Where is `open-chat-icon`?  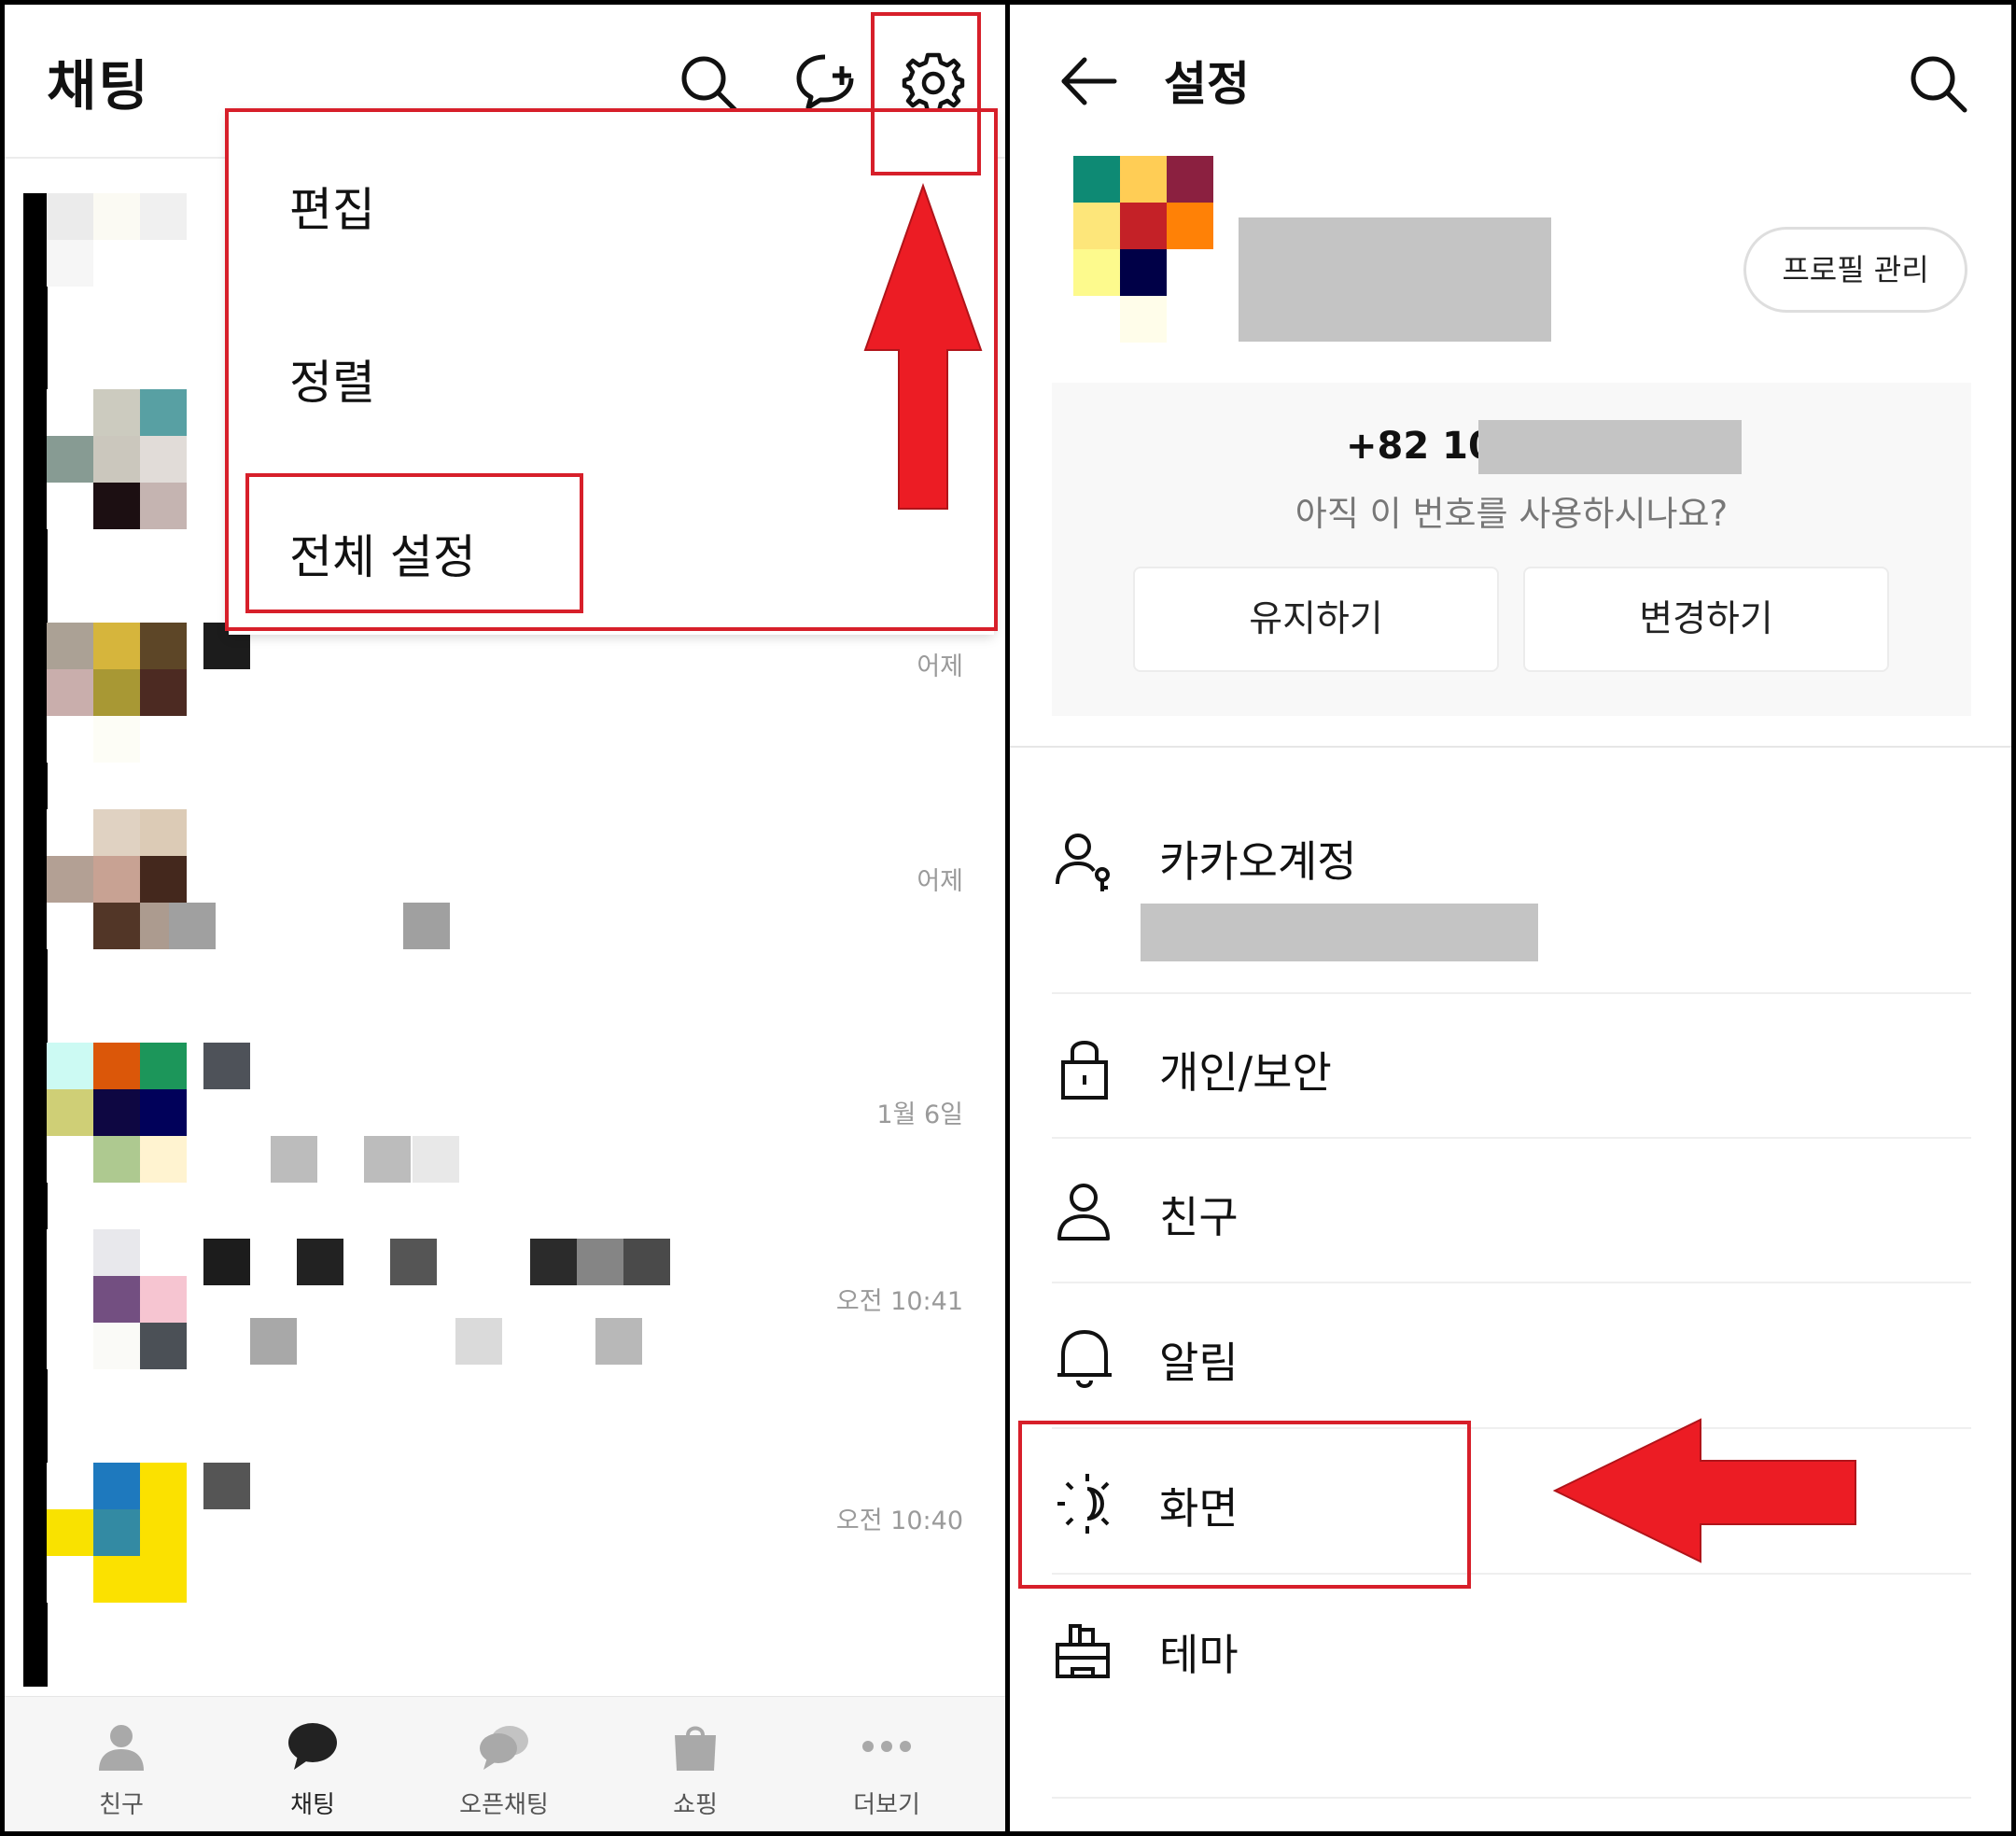 open-chat-icon is located at coordinates (504, 1746).